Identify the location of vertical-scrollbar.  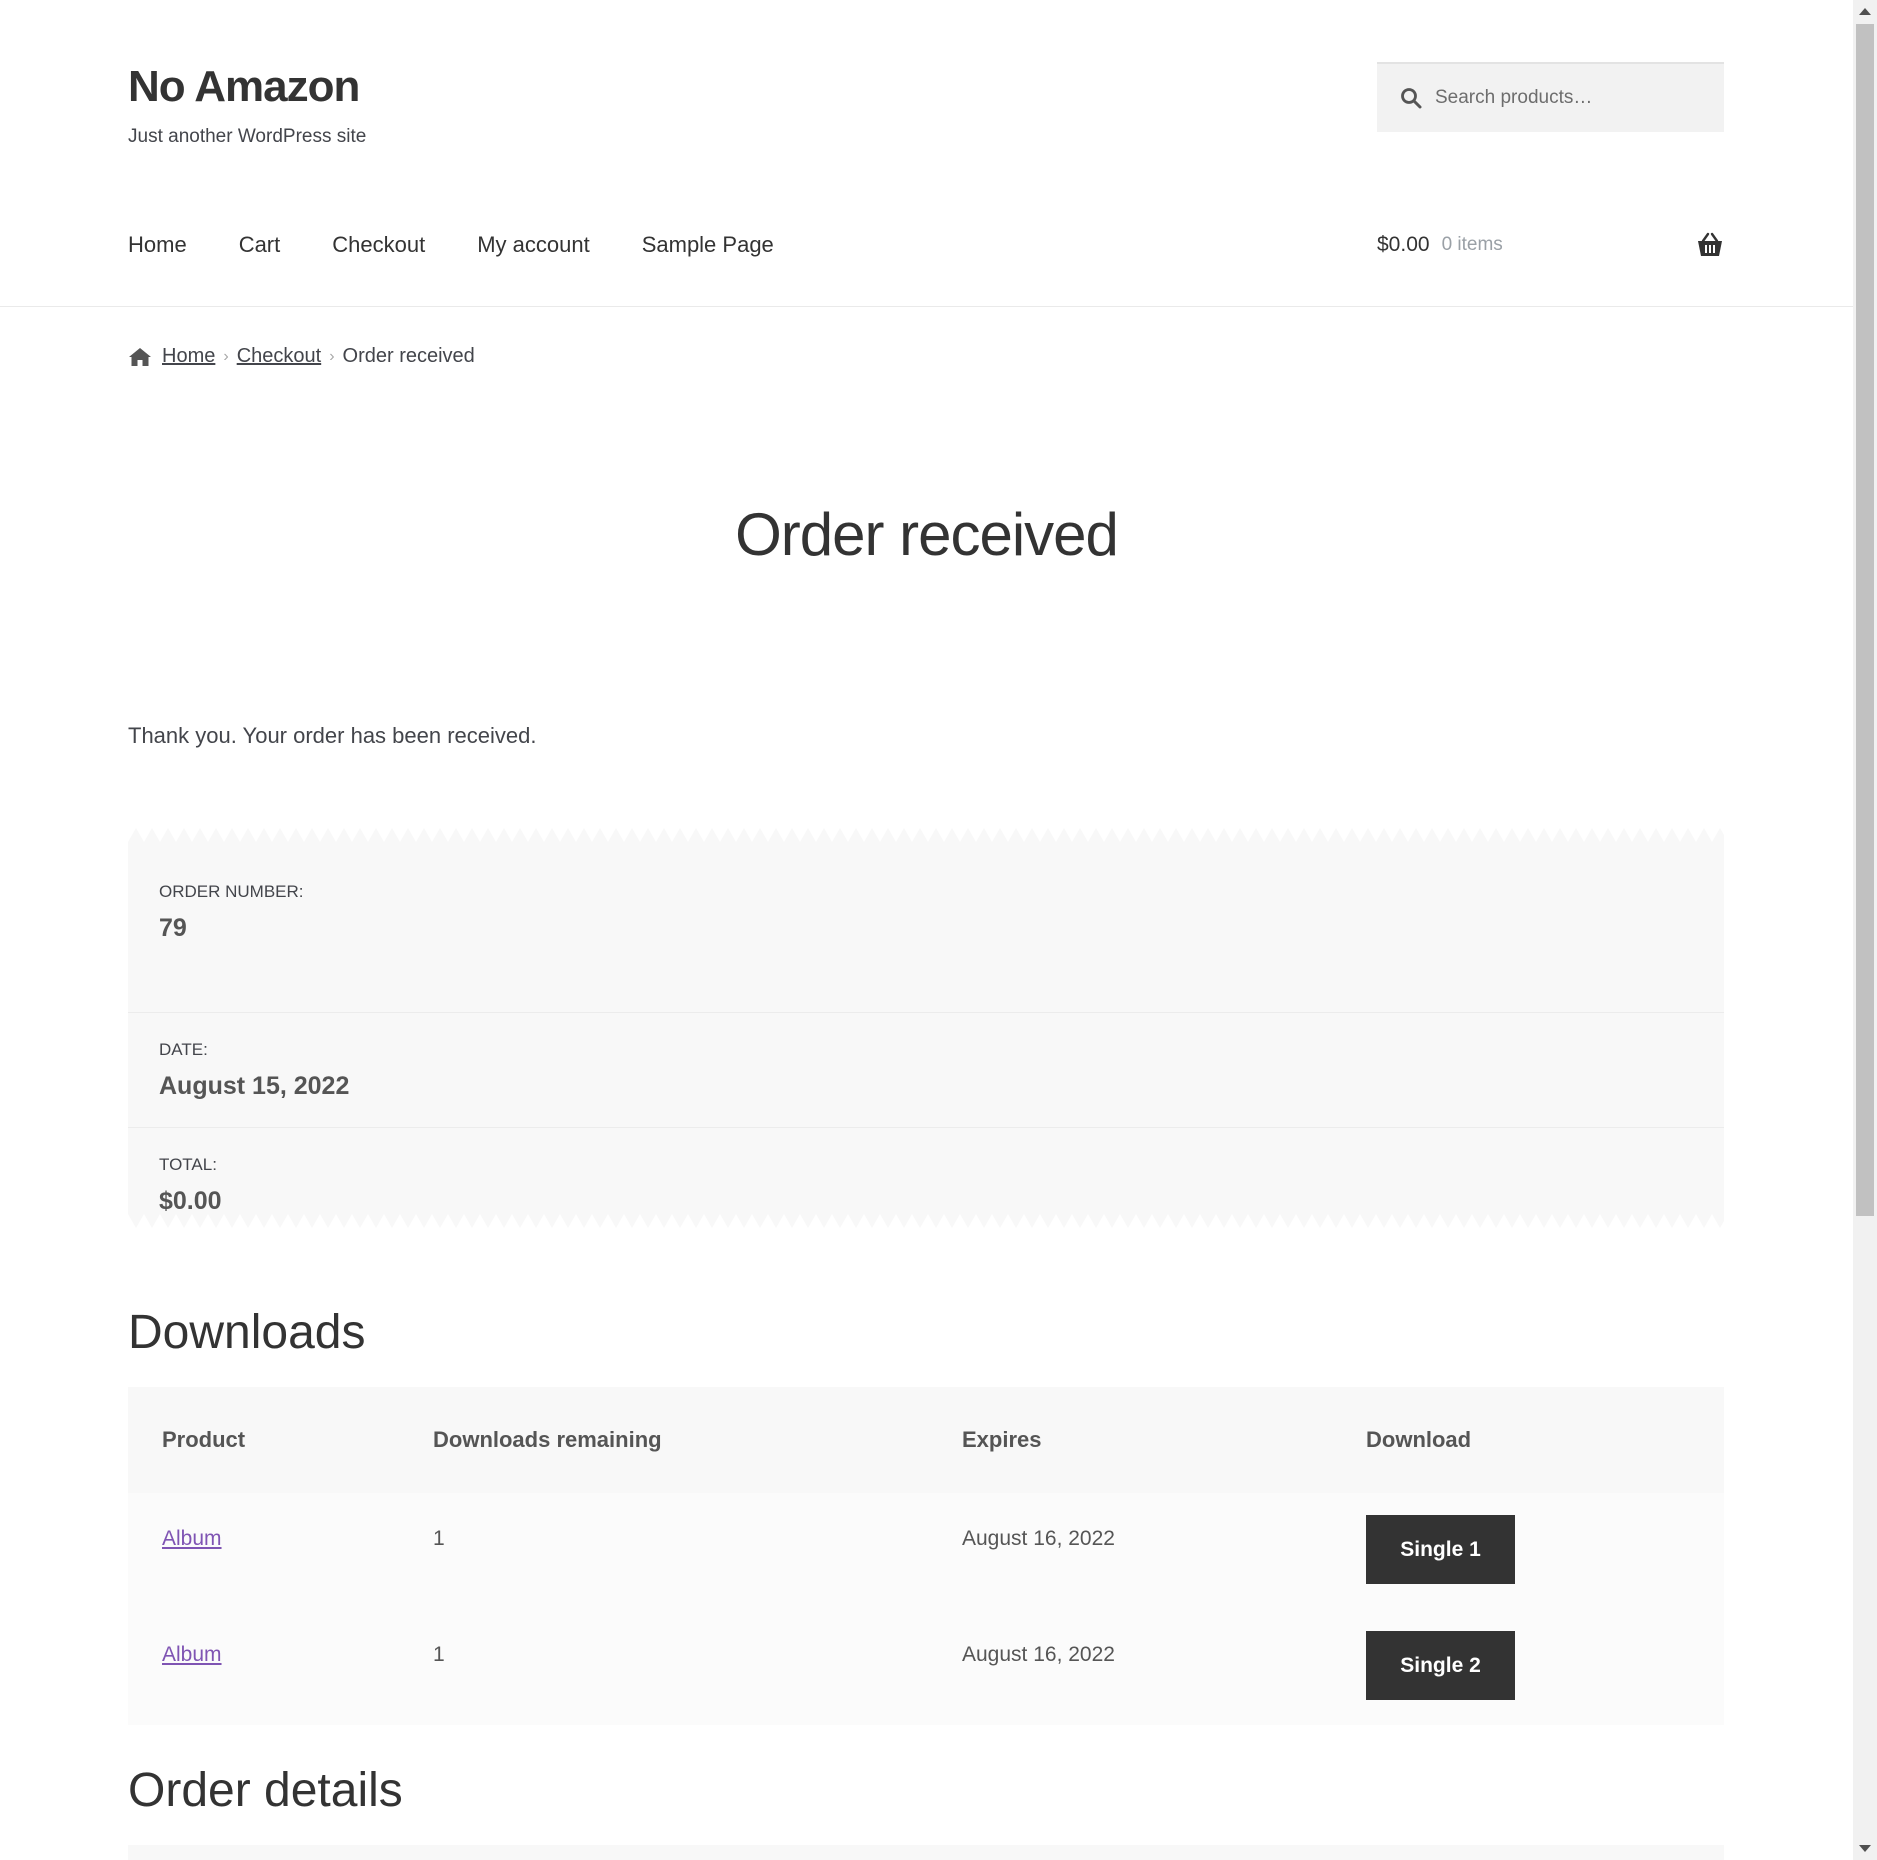
(1865, 930).